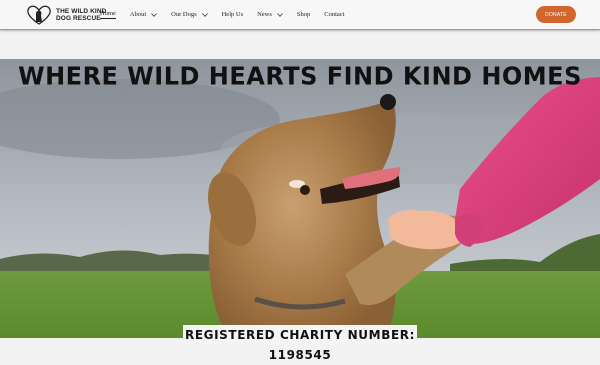  I want to click on donate-button: DONATE, so click(556, 14).